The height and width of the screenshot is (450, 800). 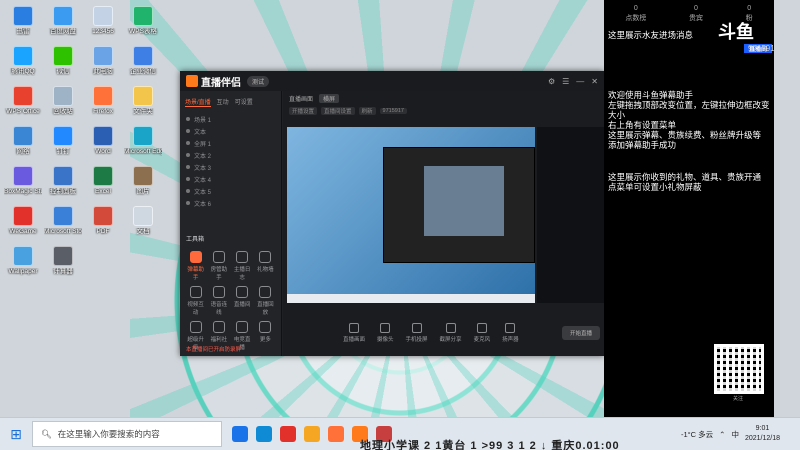 I want to click on desktop-icon: Firefox, so click(x=103, y=101).